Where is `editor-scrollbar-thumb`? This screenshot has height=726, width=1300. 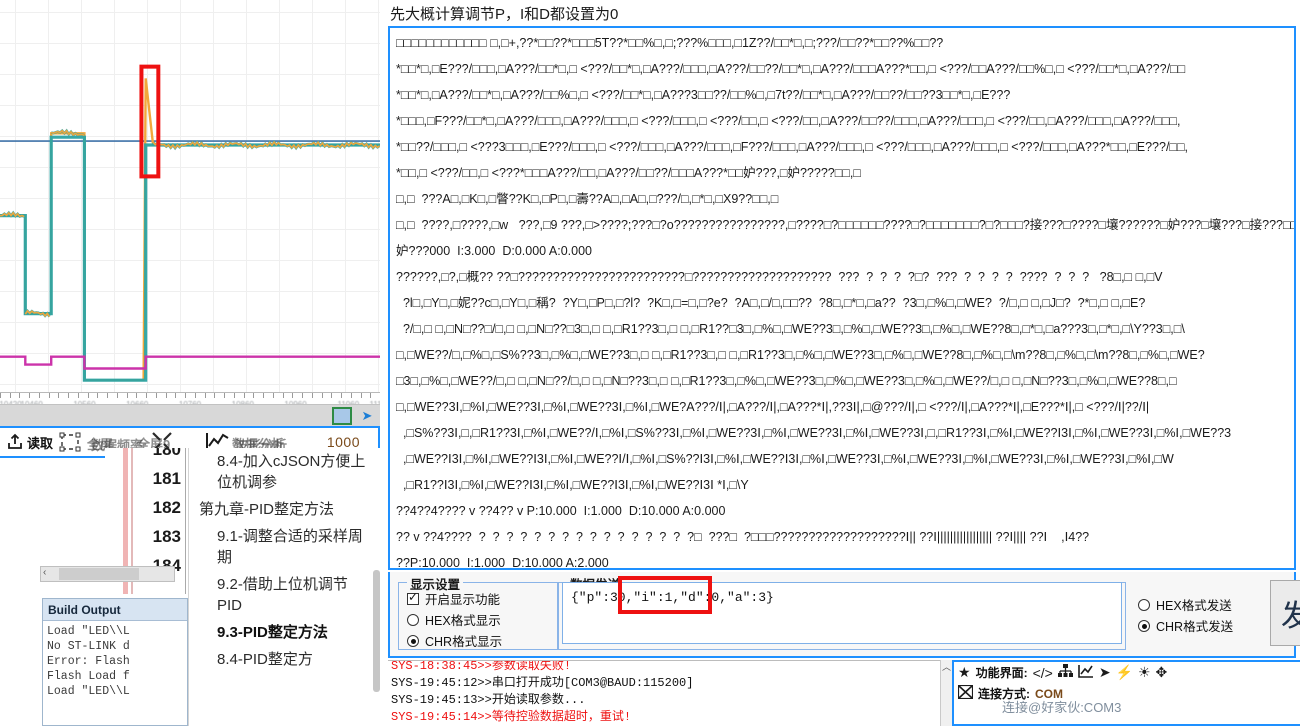 editor-scrollbar-thumb is located at coordinates (99, 574).